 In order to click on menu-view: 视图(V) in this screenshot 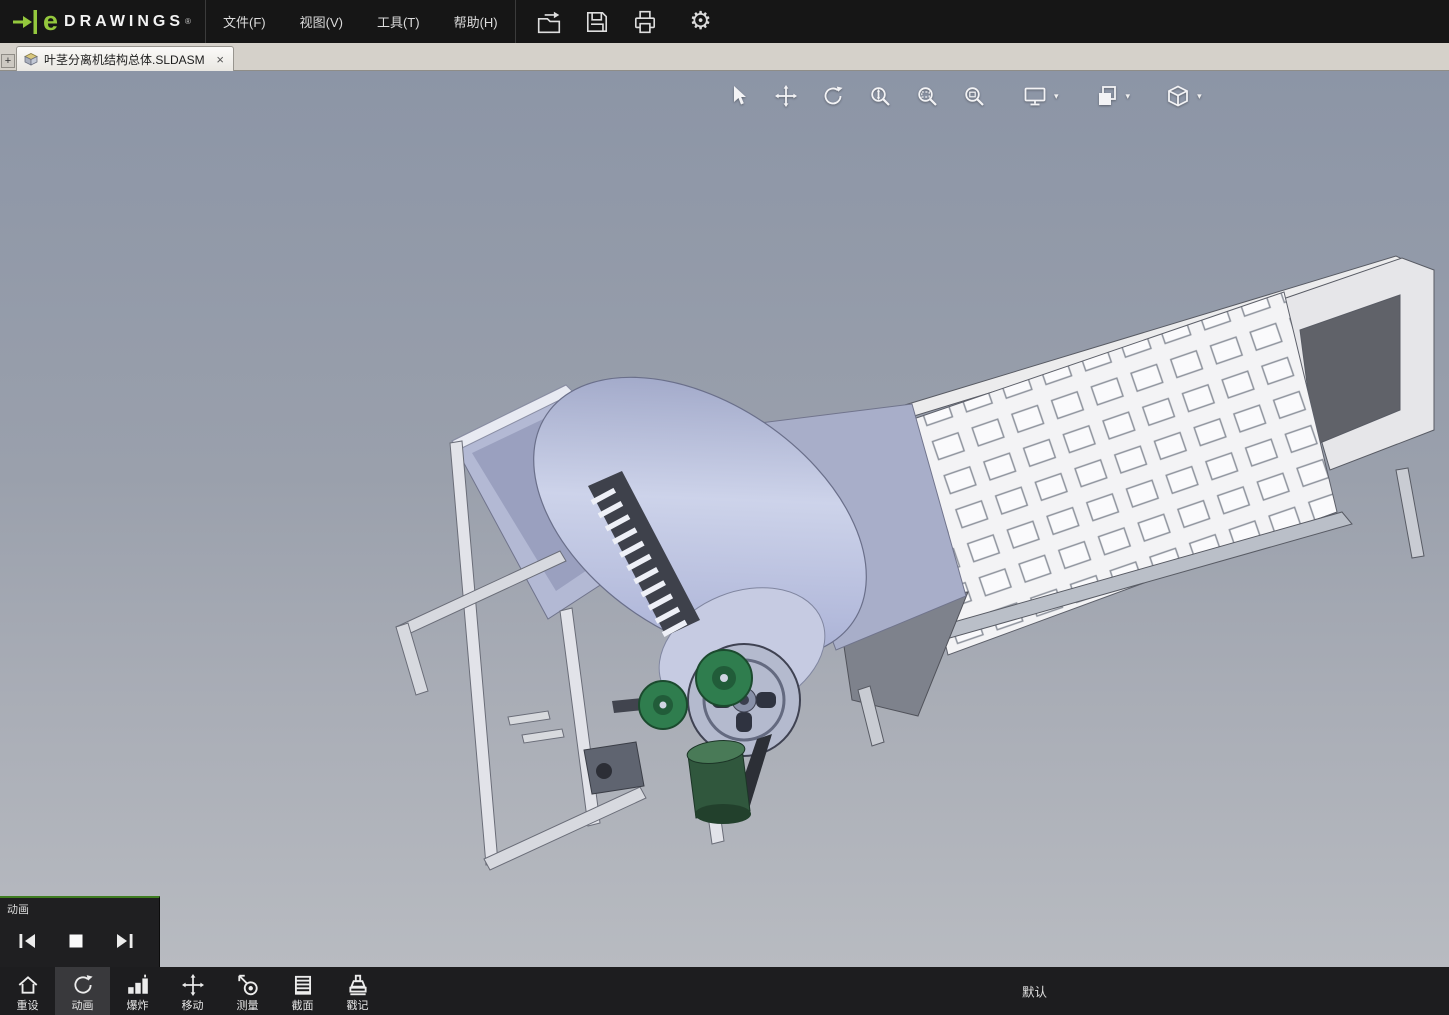, I will do `click(321, 21)`.